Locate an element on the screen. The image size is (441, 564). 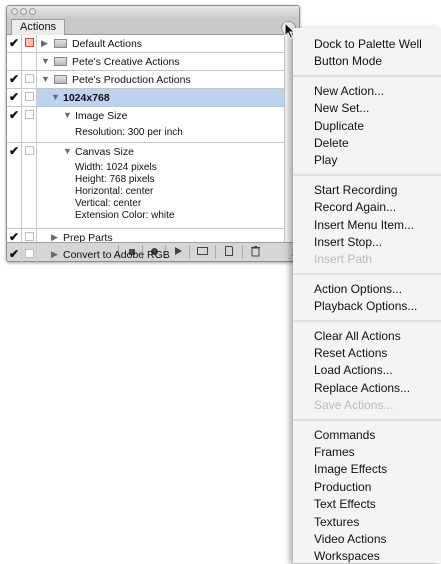
zoom-window-button is located at coordinates (32, 11).